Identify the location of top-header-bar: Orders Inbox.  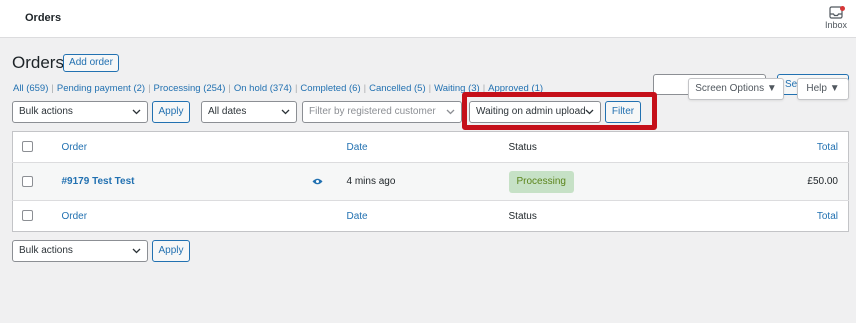
(428, 19).